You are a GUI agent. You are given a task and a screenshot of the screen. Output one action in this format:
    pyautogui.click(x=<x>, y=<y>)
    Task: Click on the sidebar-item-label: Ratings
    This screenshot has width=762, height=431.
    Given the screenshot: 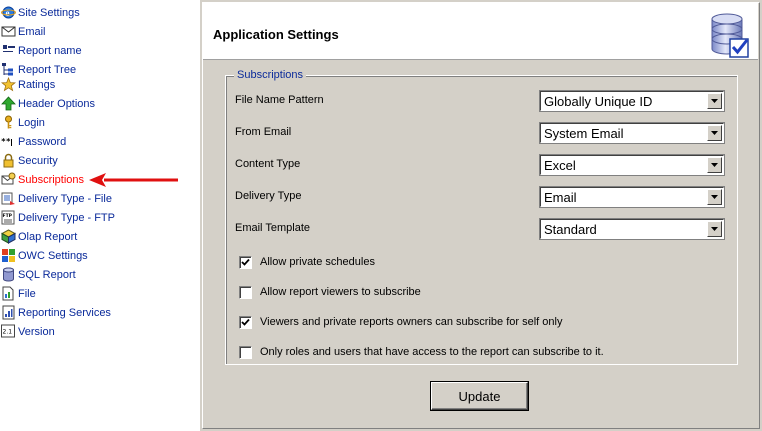 What is the action you would take?
    pyautogui.click(x=37, y=85)
    